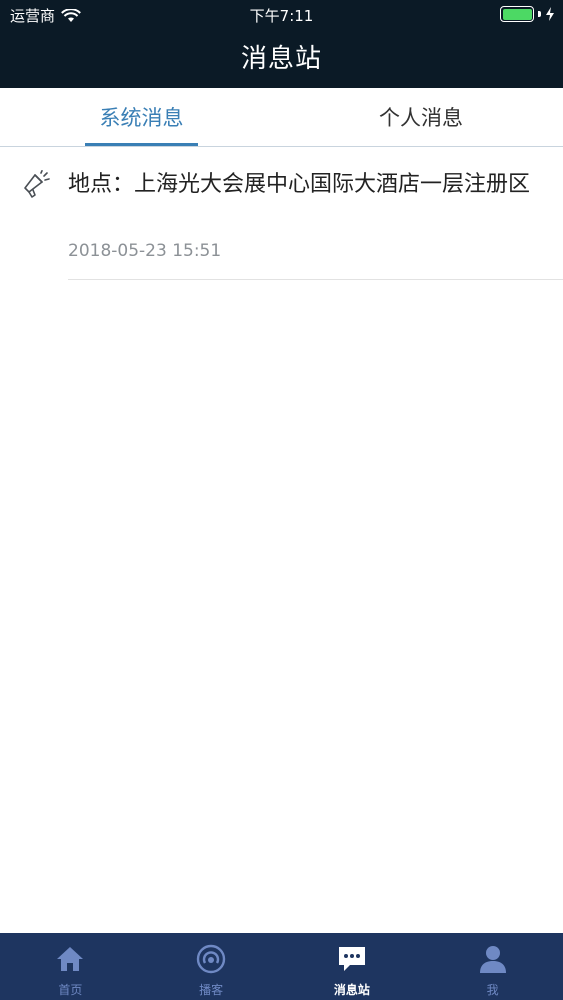 Image resolution: width=563 pixels, height=1000 pixels. What do you see at coordinates (299, 184) in the screenshot?
I see `message-title: 地点：上海光大会展中心国际大酒店一层注册区` at bounding box center [299, 184].